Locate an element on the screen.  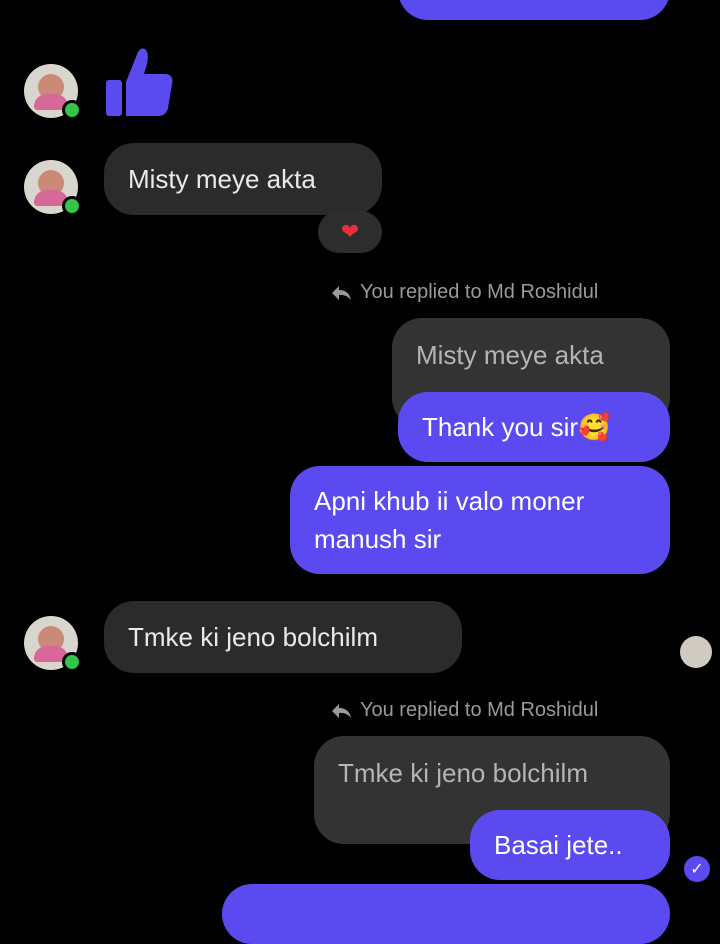
message-text: Tmke ki jeno bolchilm is located at coordinates (253, 637).